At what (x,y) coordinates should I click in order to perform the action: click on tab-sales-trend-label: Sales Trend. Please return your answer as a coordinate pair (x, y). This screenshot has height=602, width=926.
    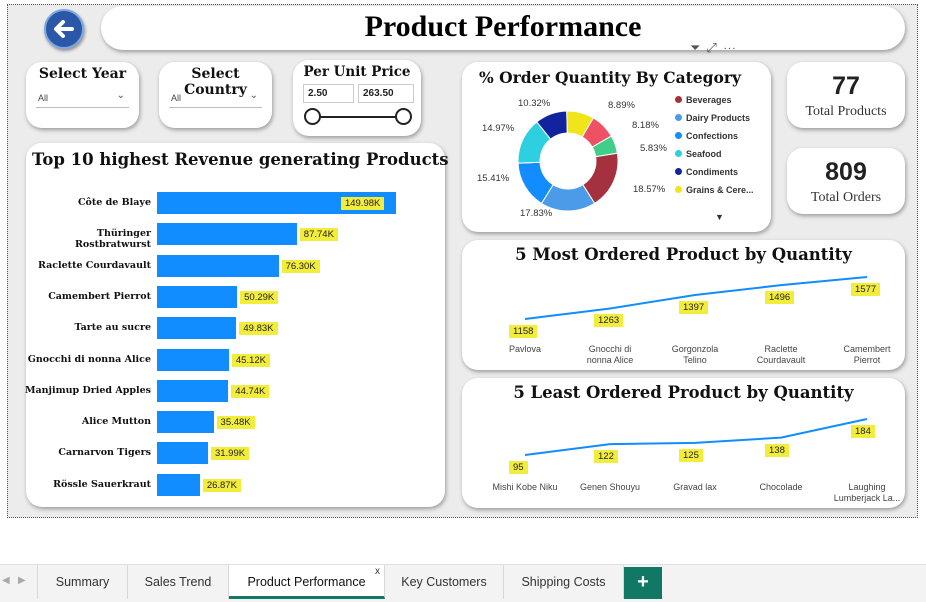
    Looking at the image, I should click on (178, 582).